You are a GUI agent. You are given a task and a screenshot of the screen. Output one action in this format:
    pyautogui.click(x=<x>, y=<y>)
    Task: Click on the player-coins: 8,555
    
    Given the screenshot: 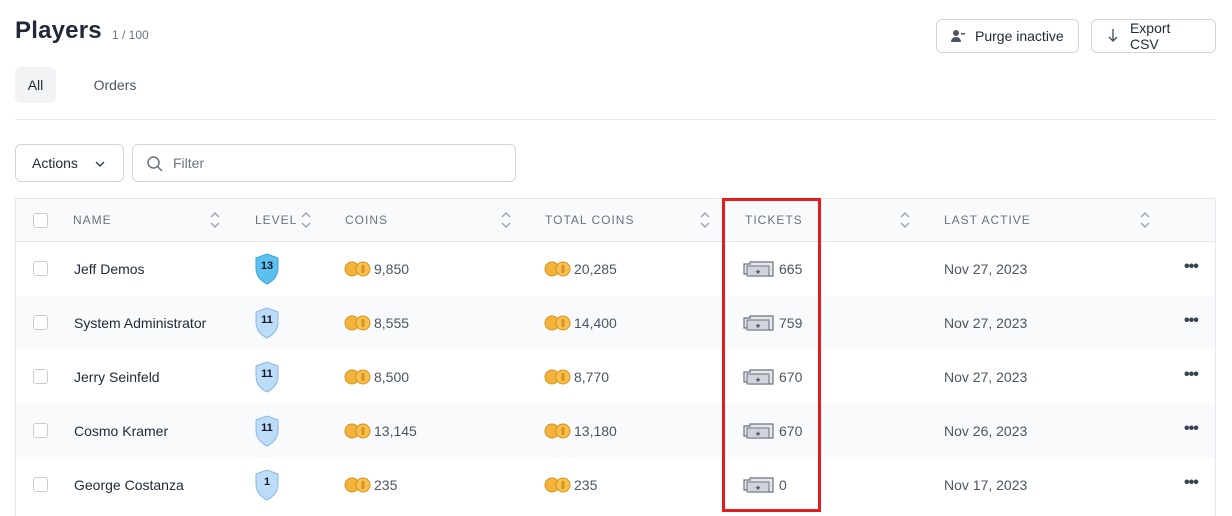 What is the action you would take?
    pyautogui.click(x=392, y=323)
    